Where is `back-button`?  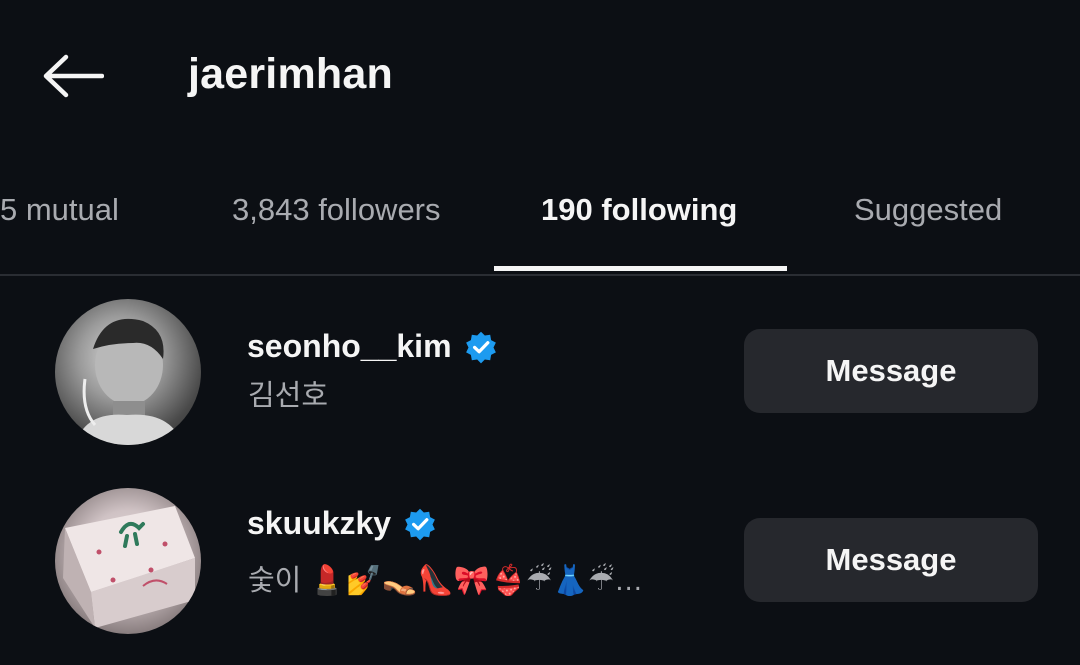 back-button is located at coordinates (73, 76).